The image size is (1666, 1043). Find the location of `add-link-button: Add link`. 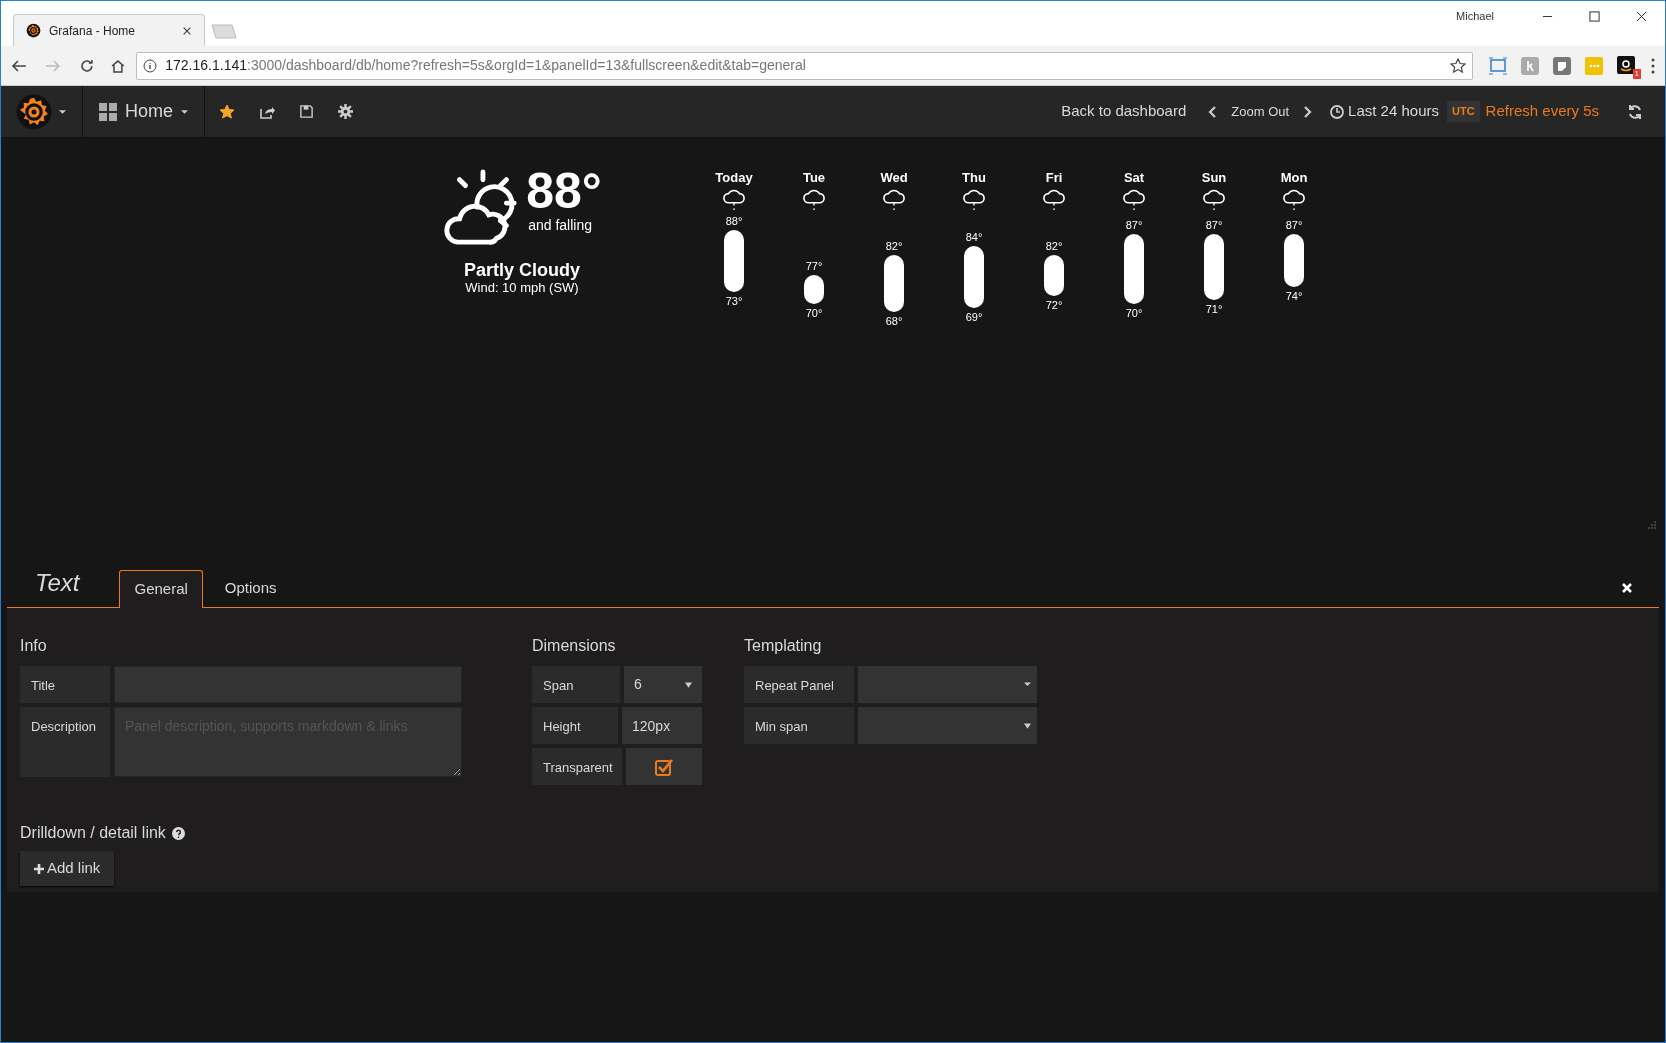

add-link-button: Add link is located at coordinates (67, 868).